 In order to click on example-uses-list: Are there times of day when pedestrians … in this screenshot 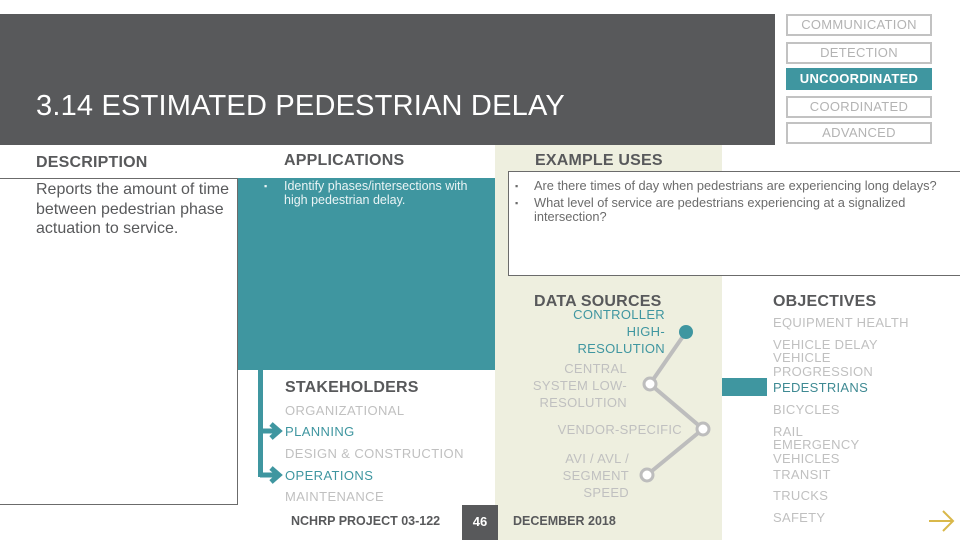, I will do `click(735, 202)`.